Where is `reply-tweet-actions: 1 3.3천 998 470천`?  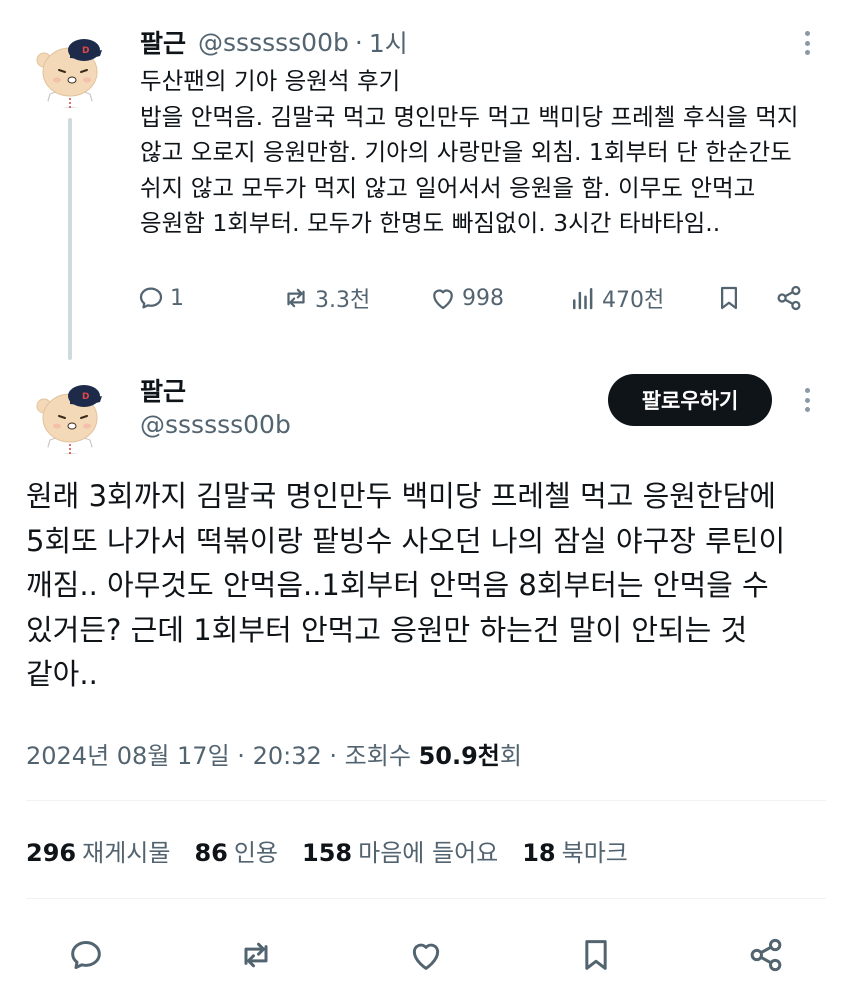
reply-tweet-actions: 1 3.3천 998 470천 is located at coordinates (476, 298).